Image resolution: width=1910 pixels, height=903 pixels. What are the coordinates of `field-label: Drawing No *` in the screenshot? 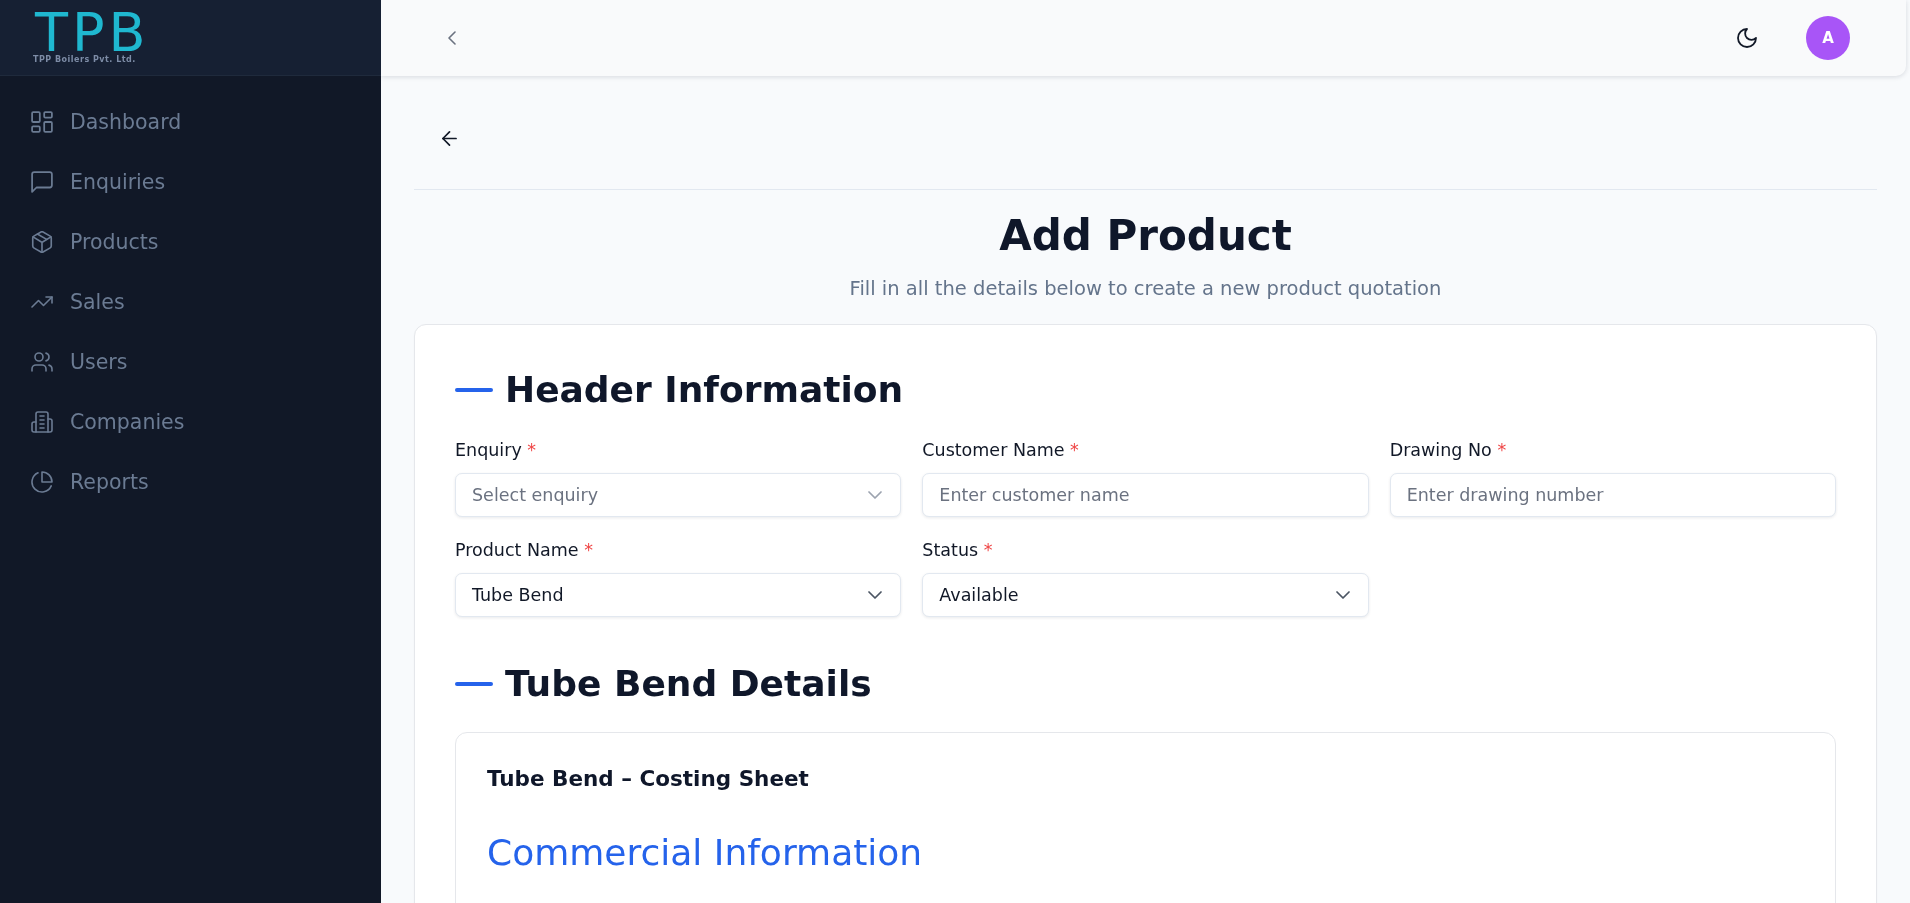 It's located at (1448, 450).